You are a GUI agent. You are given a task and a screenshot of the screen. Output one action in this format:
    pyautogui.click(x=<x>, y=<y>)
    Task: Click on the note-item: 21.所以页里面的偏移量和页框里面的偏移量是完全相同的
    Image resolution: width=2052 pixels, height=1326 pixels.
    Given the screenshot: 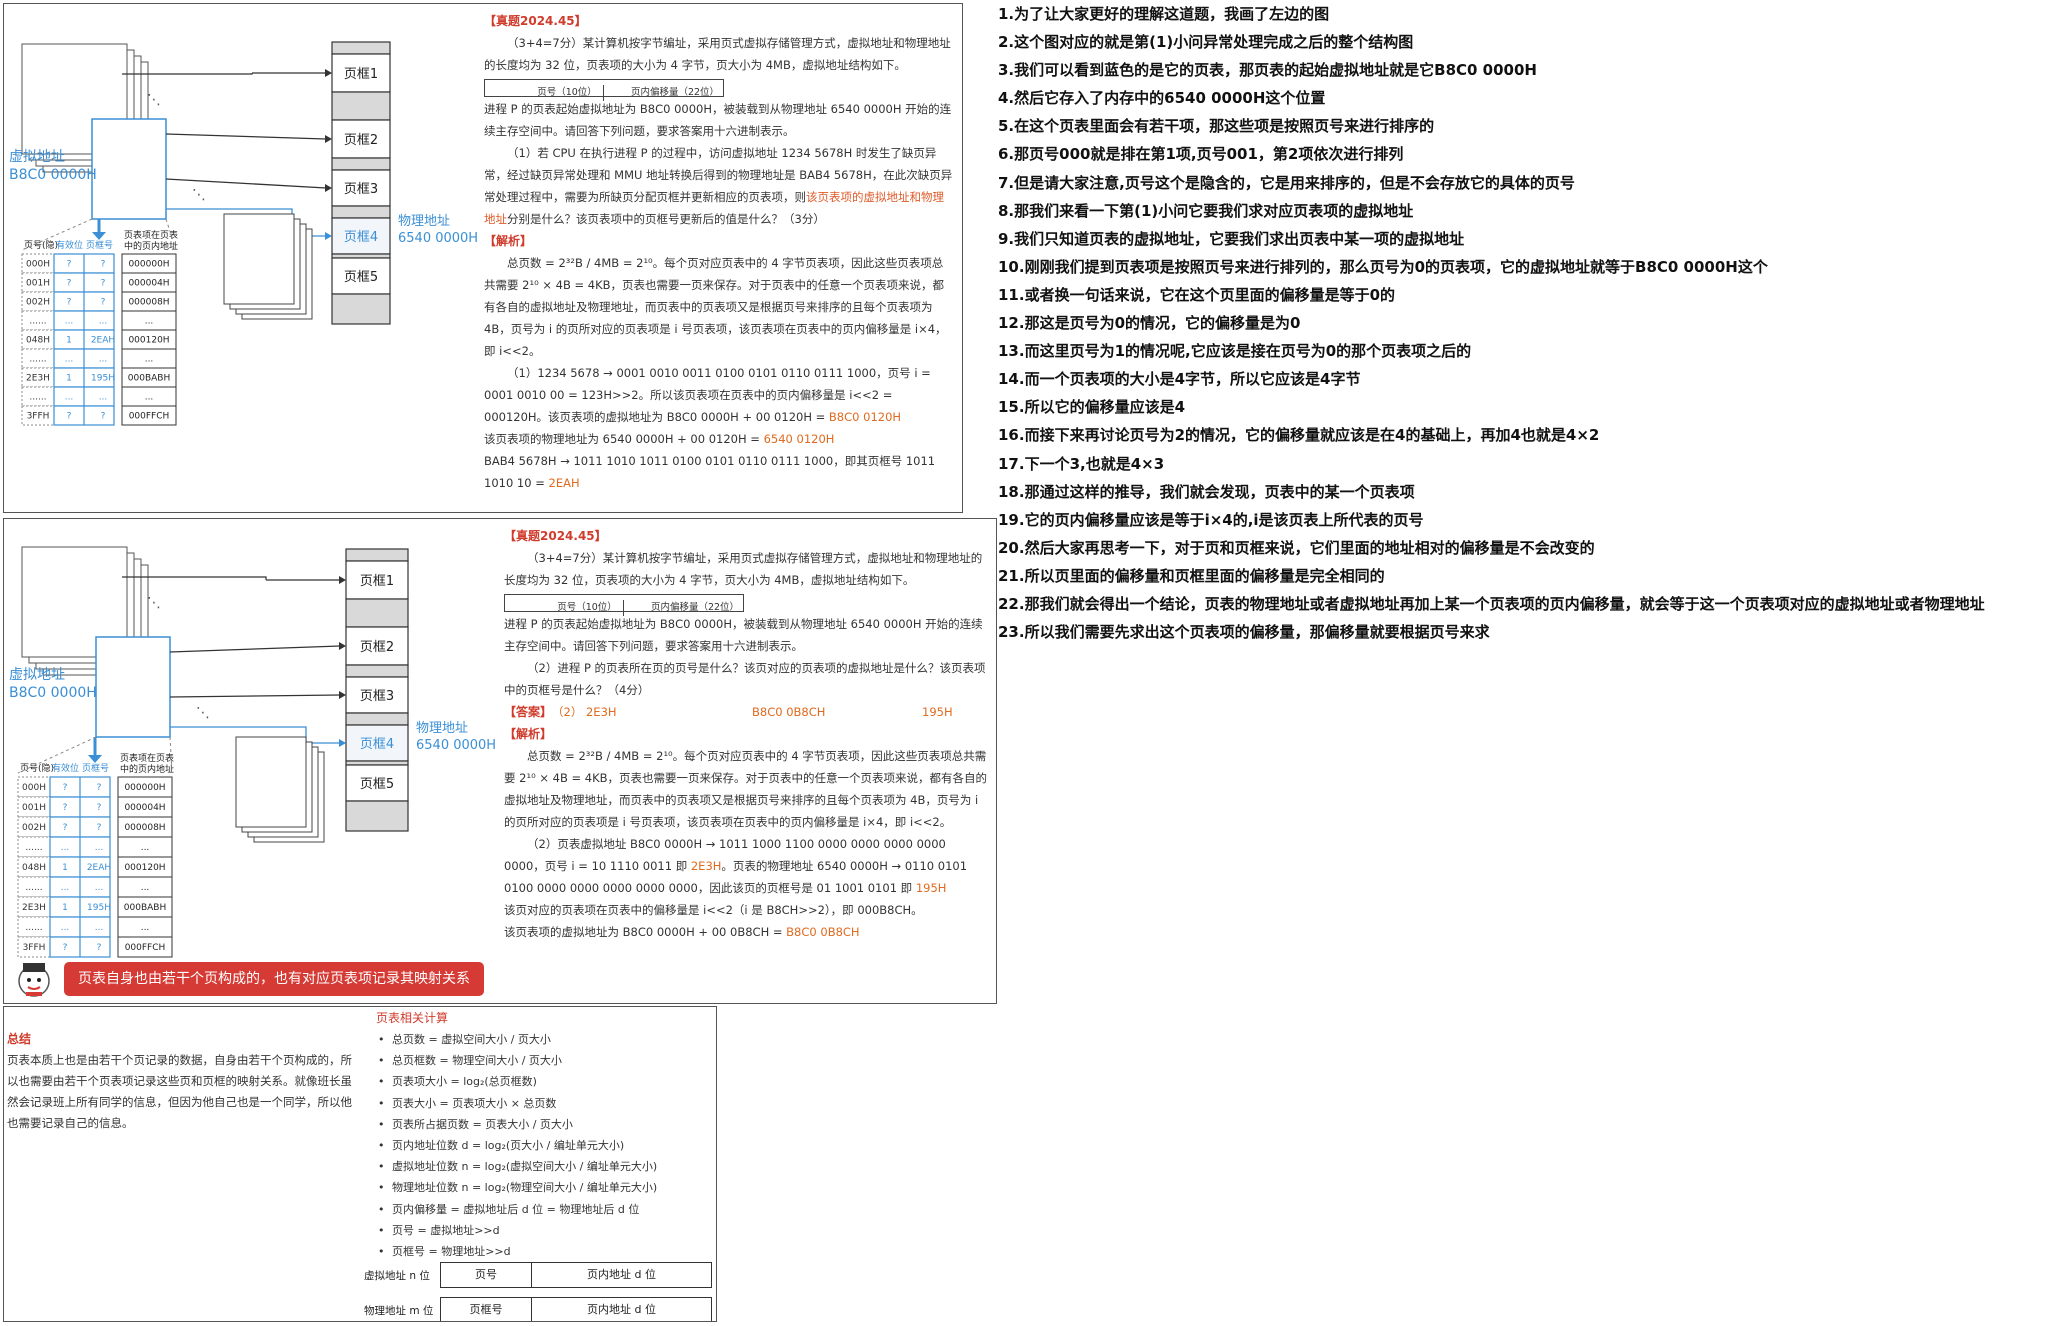 What is the action you would take?
    pyautogui.click(x=1191, y=575)
    